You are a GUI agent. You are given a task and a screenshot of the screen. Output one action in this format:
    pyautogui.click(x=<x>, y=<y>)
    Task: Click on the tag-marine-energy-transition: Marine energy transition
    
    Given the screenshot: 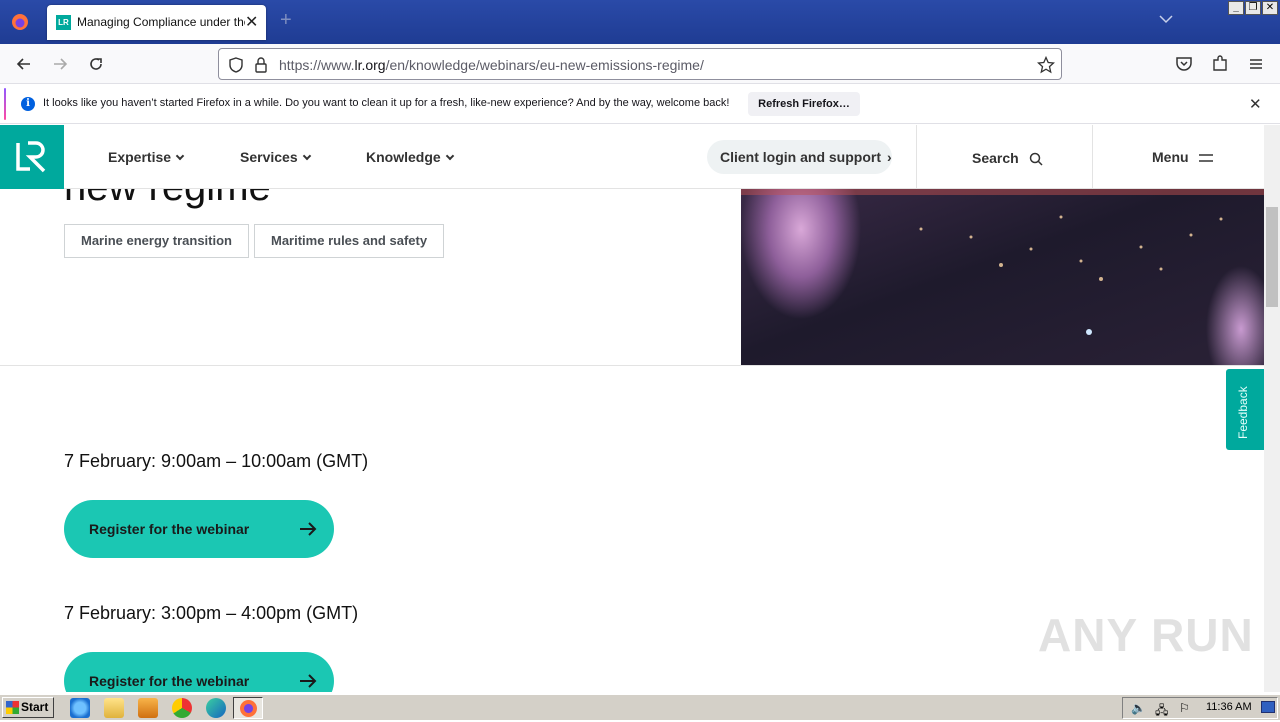 What is the action you would take?
    pyautogui.click(x=156, y=241)
    